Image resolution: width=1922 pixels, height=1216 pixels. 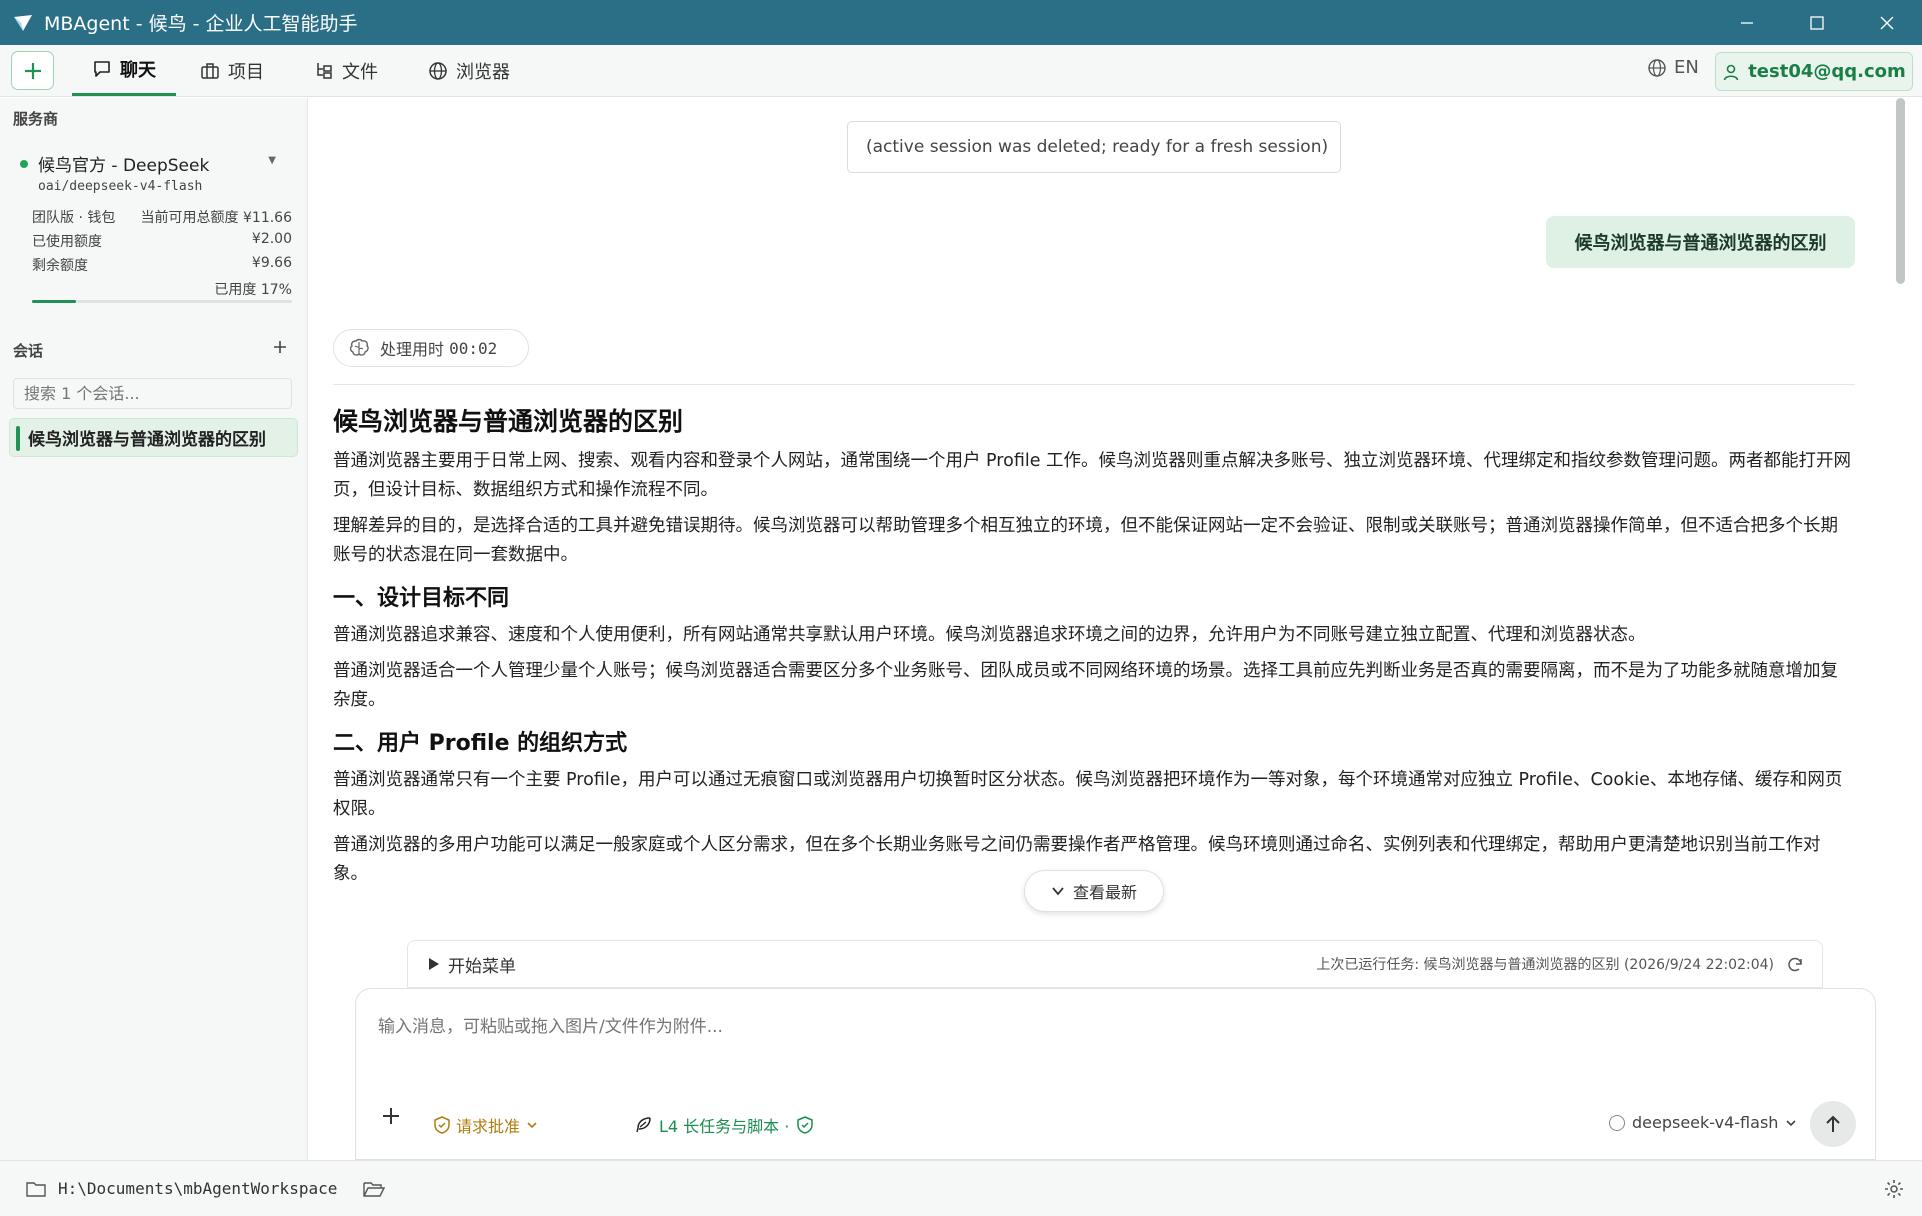 What do you see at coordinates (246, 72) in the screenshot?
I see `tab-label: 项目` at bounding box center [246, 72].